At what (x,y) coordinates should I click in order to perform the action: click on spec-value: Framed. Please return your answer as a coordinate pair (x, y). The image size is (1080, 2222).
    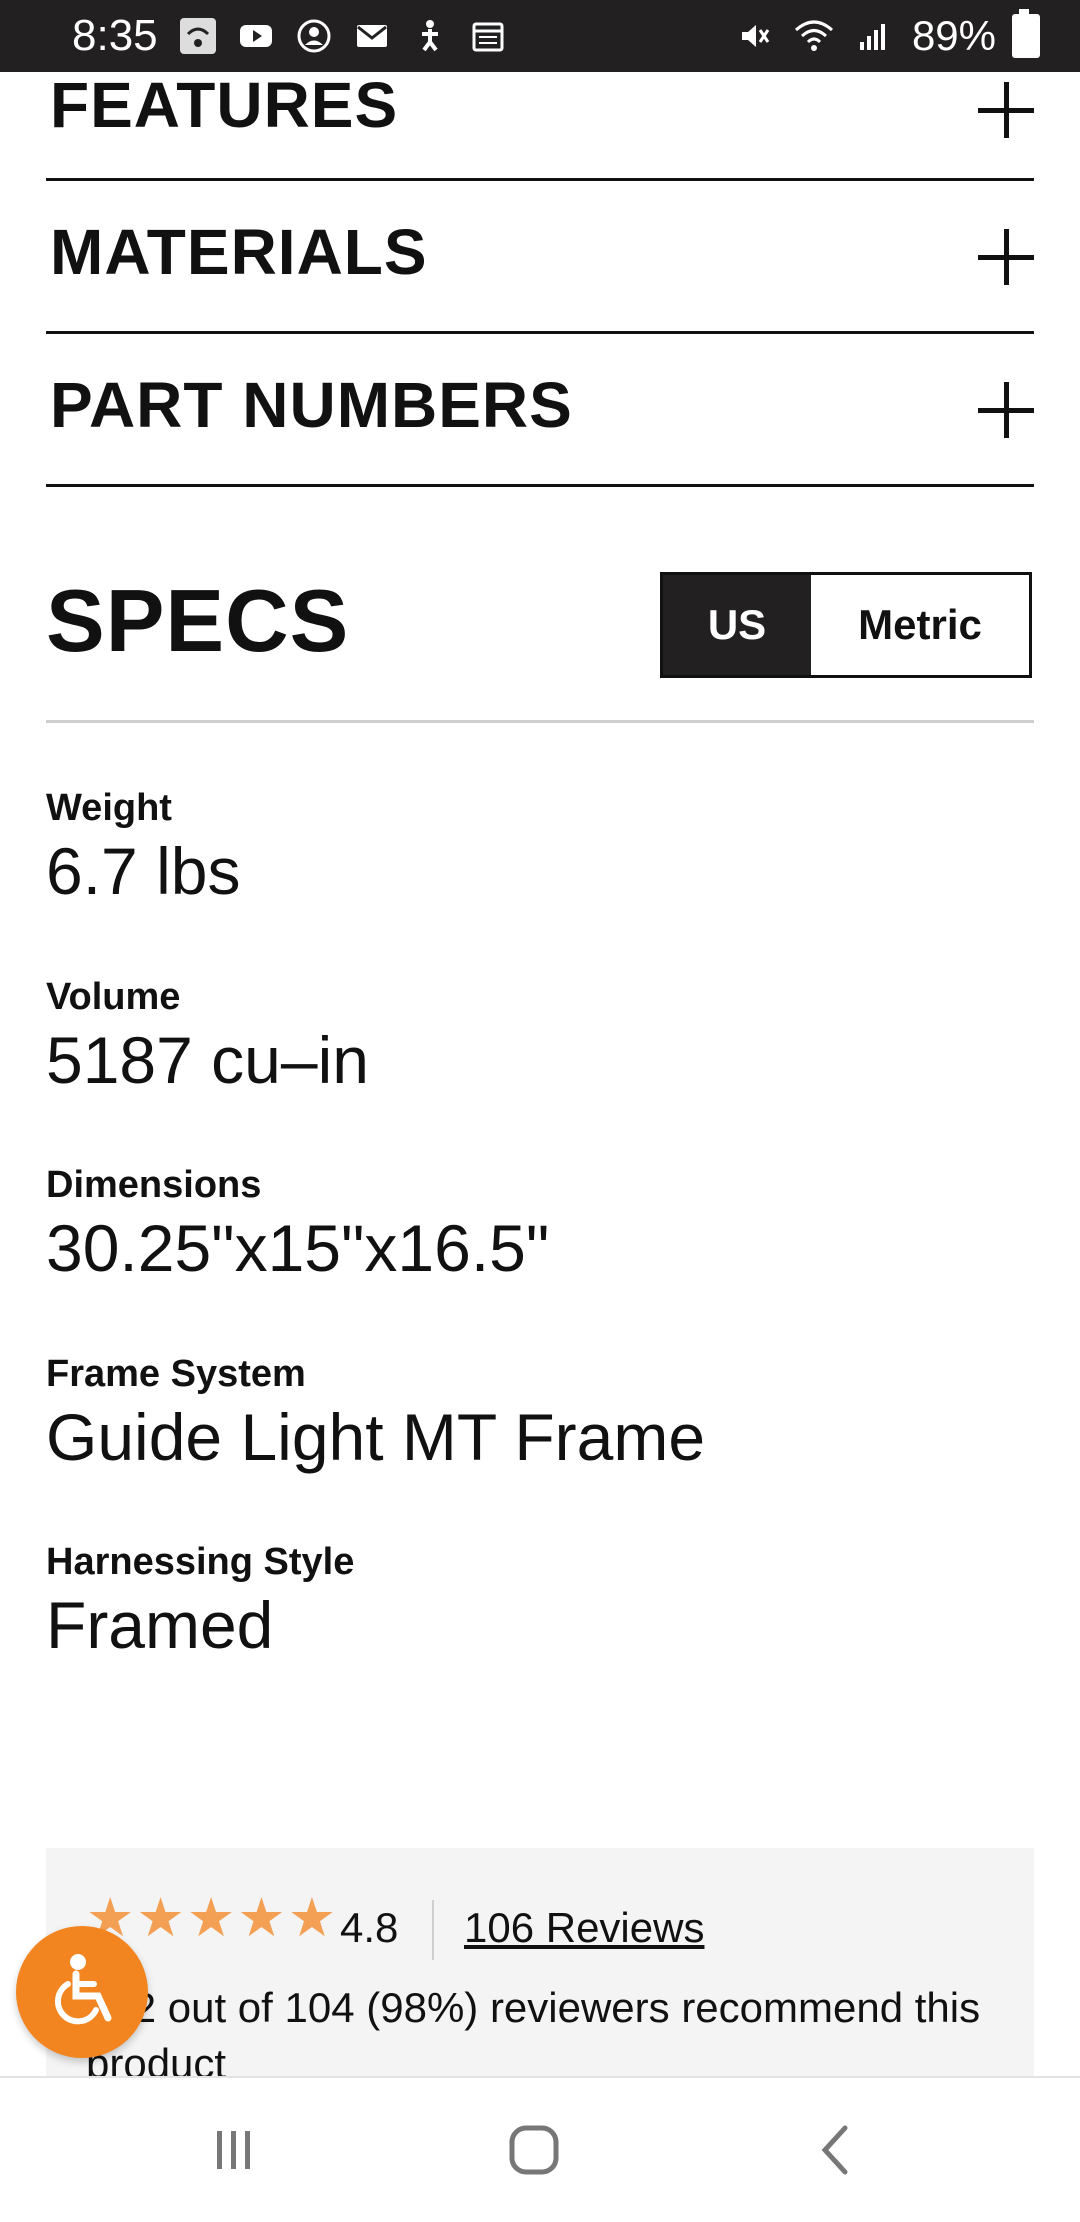
    Looking at the image, I should click on (160, 1625).